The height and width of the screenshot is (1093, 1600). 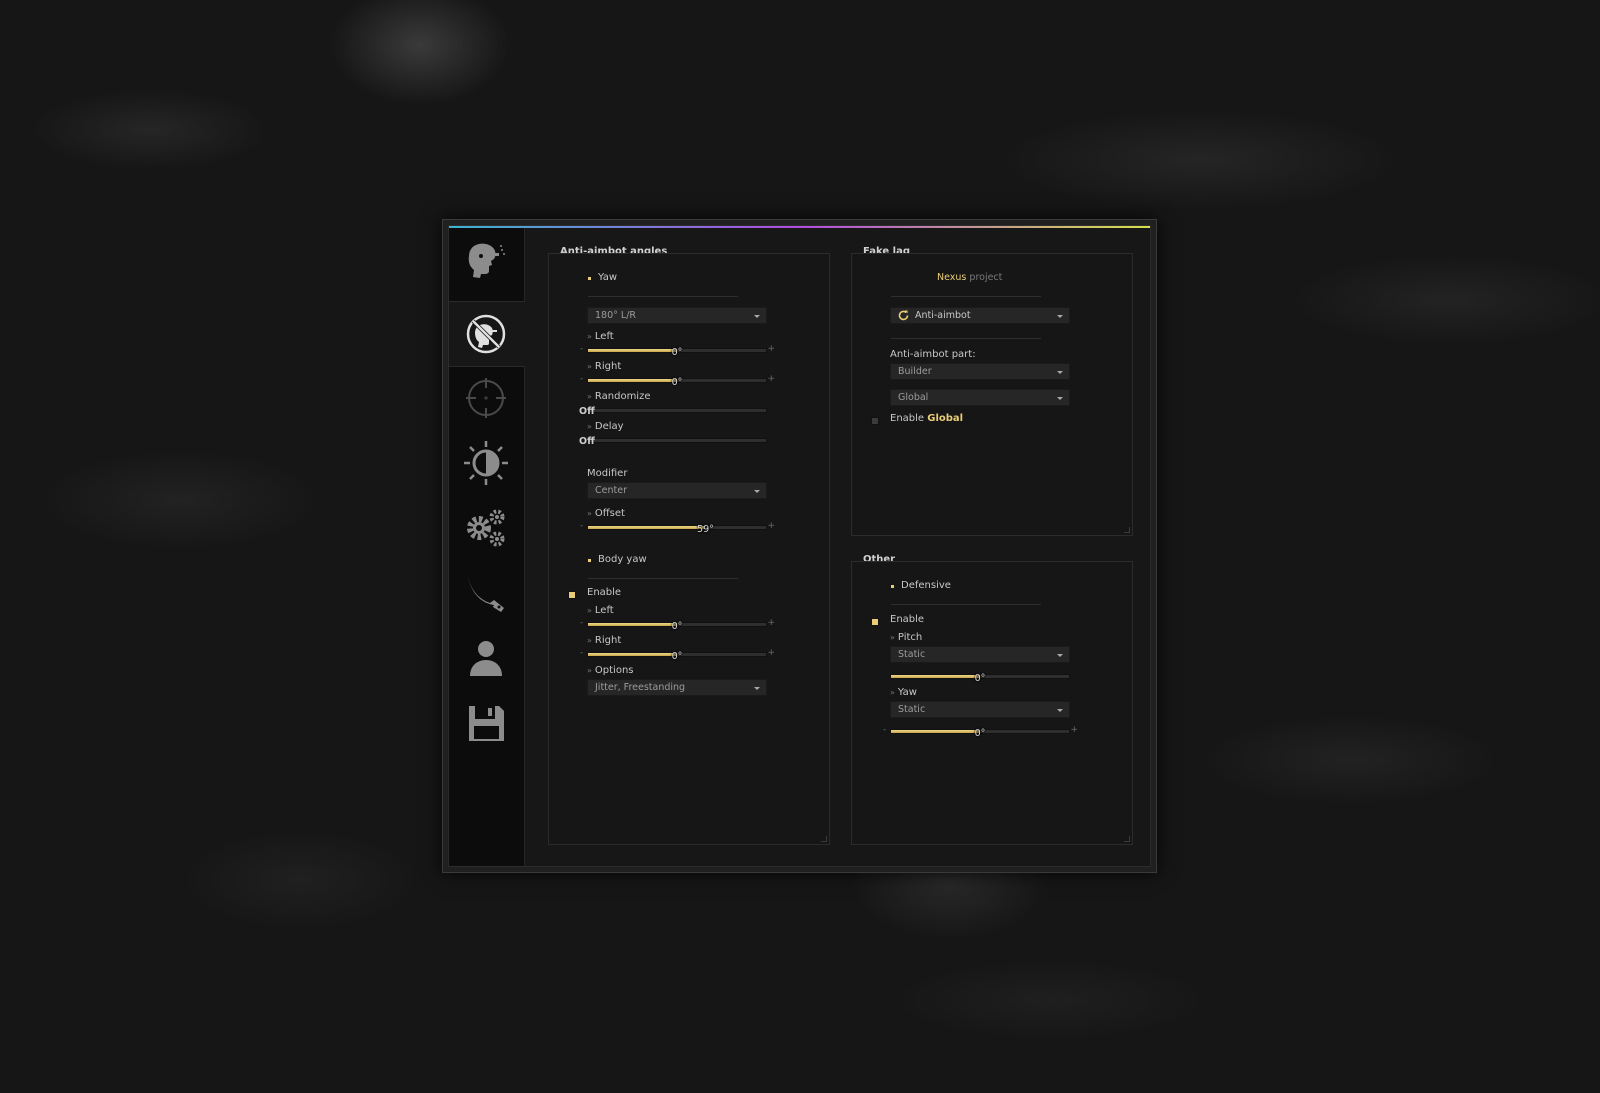 I want to click on pitch-label: » Pitch, so click(x=906, y=637).